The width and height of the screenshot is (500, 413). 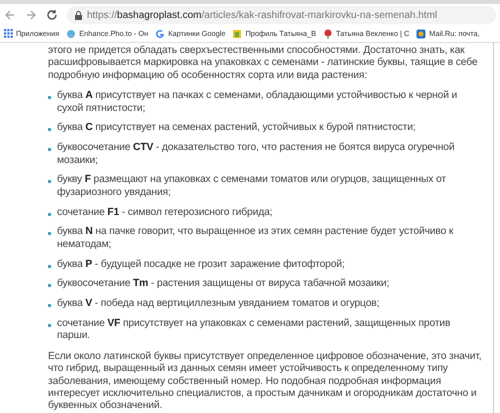 What do you see at coordinates (52, 15) in the screenshot?
I see `reload-icon` at bounding box center [52, 15].